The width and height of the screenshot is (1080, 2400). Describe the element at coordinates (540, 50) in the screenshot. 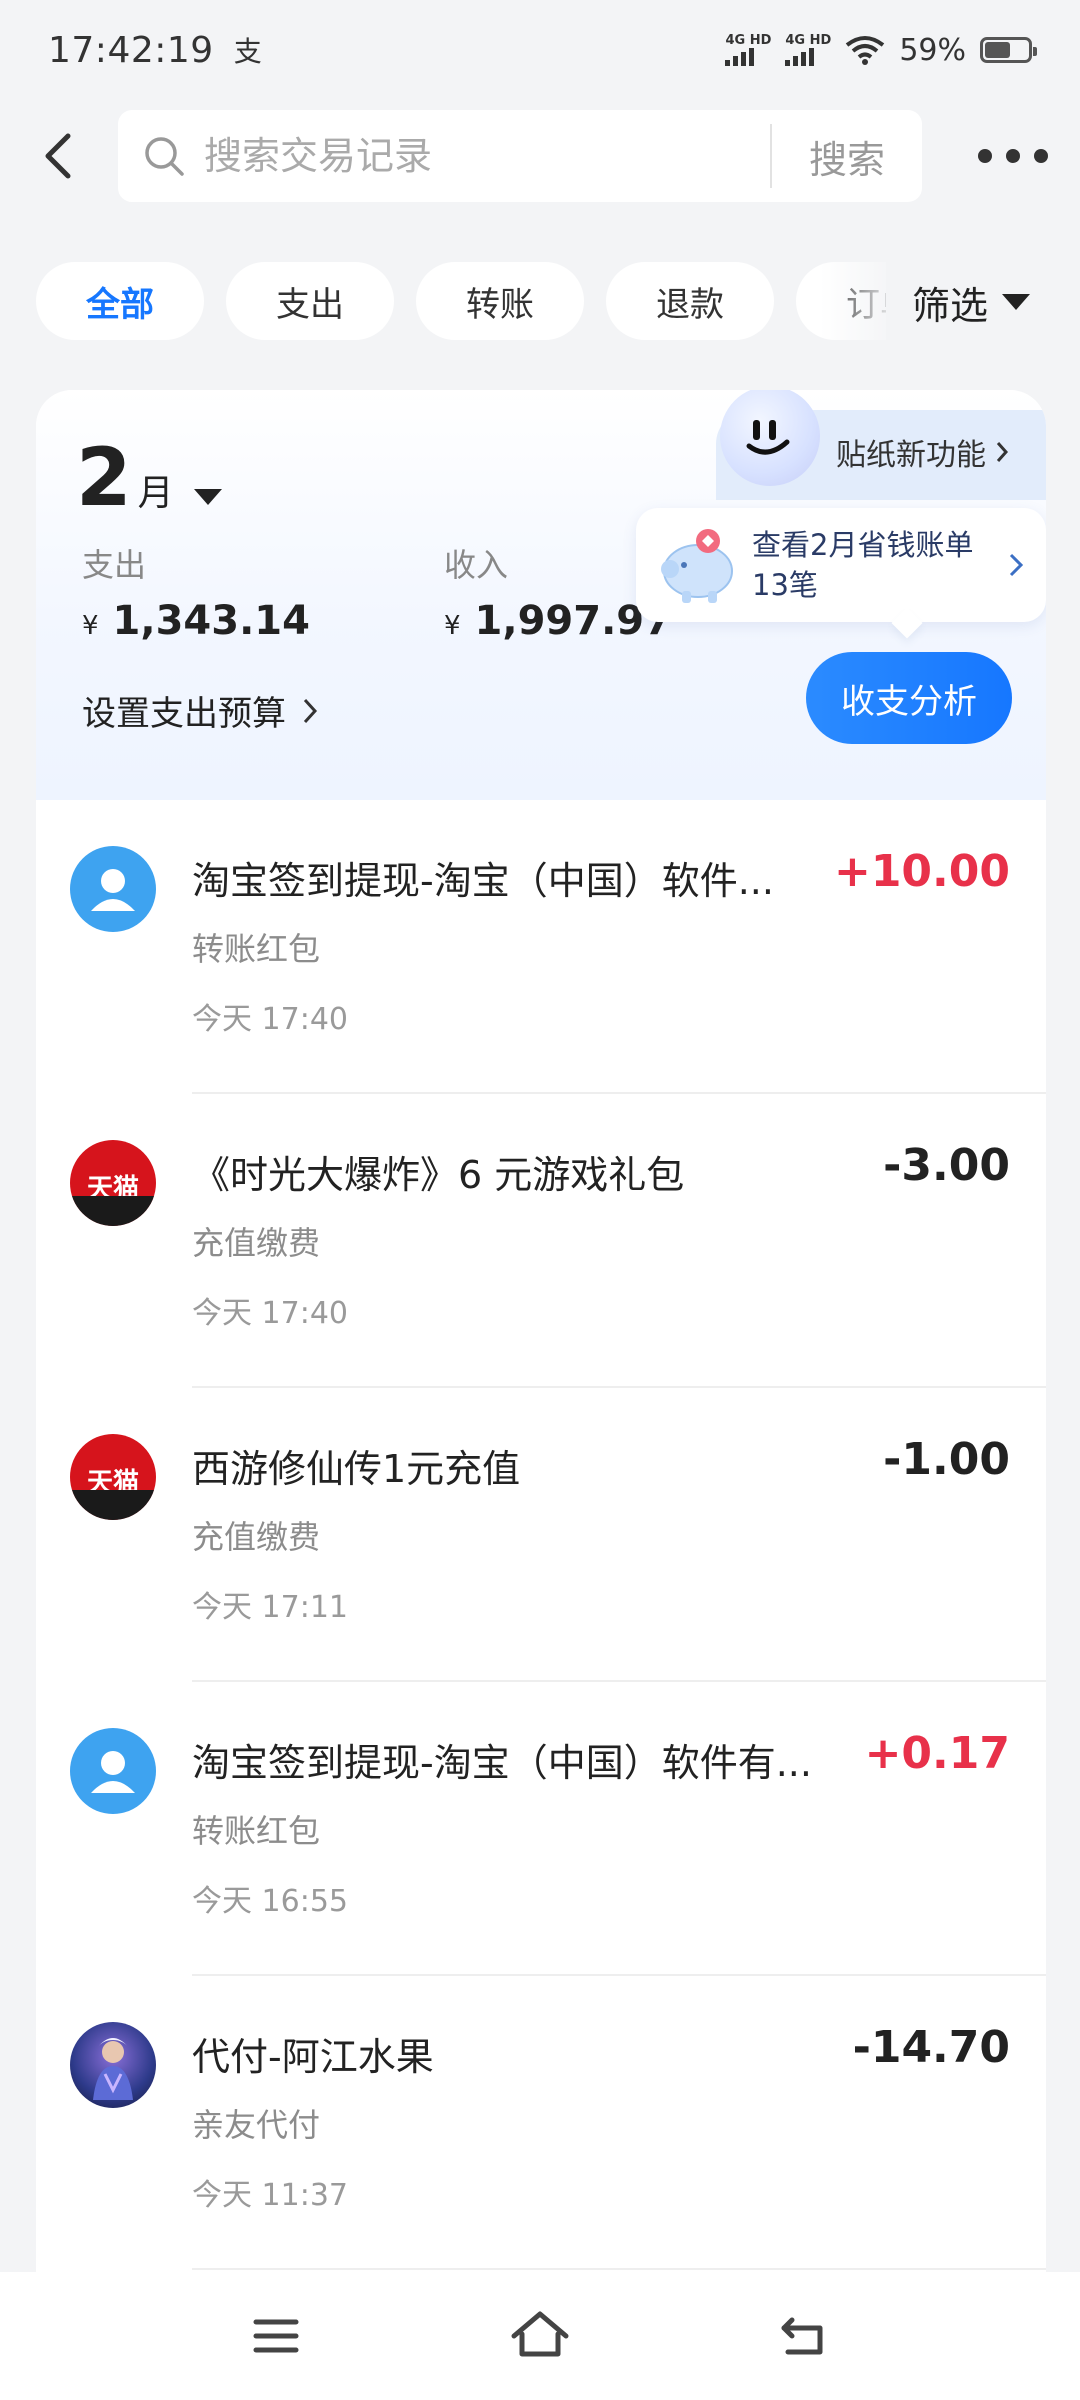

I see `status-bar: 17:42:19 支 4G HD 4G HD 59%` at that location.